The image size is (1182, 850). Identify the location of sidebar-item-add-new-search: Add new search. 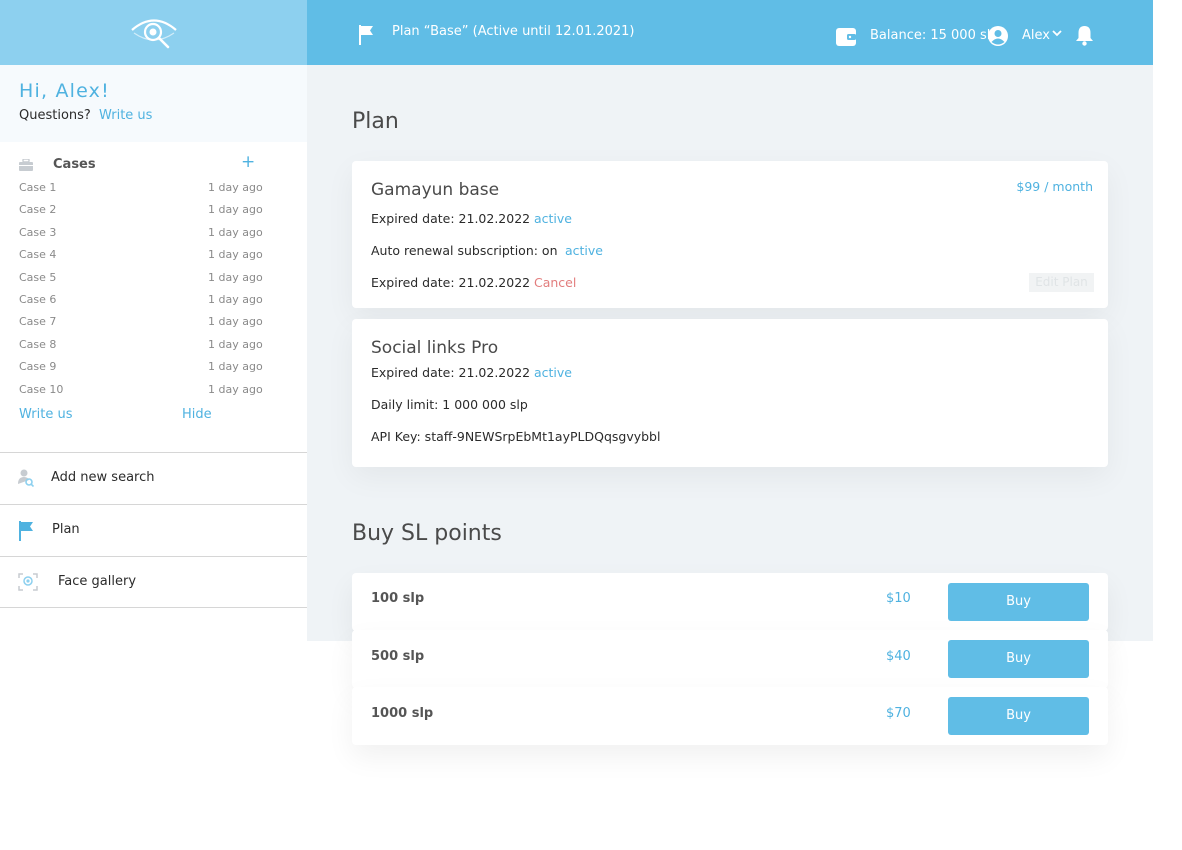
(153, 477).